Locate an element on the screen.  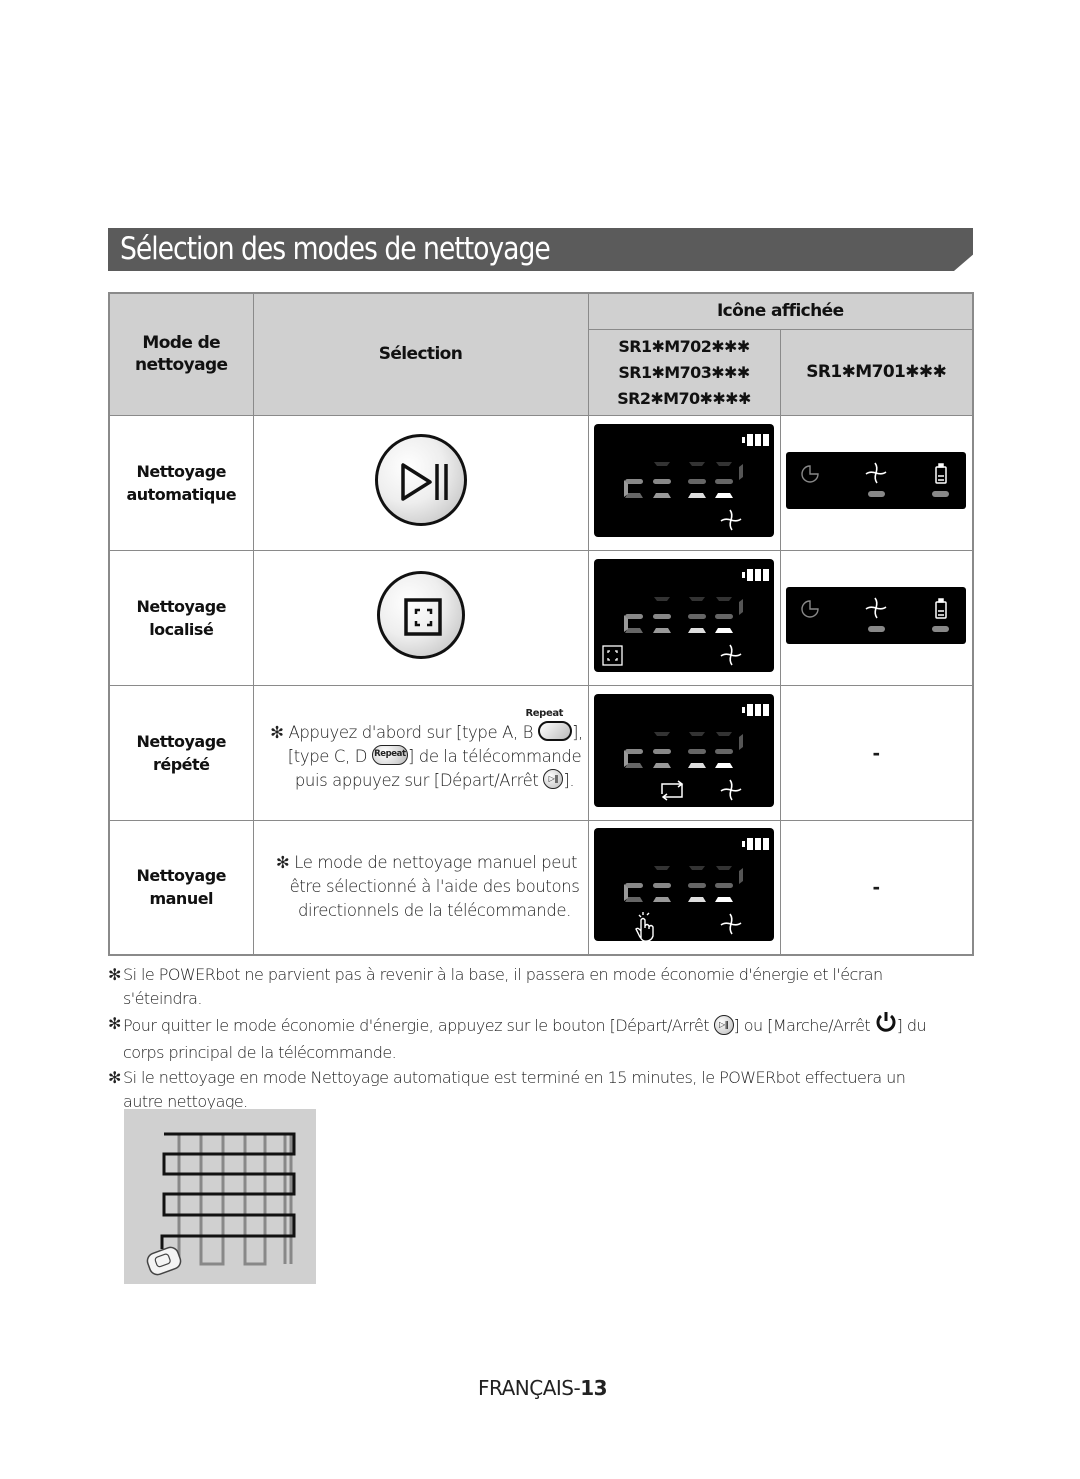
header-models-group-a: SR1✱M702✱✱✱ SR1✱M703✱✱✱ SR2✱M70✱✱✱✱ is located at coordinates (684, 372).